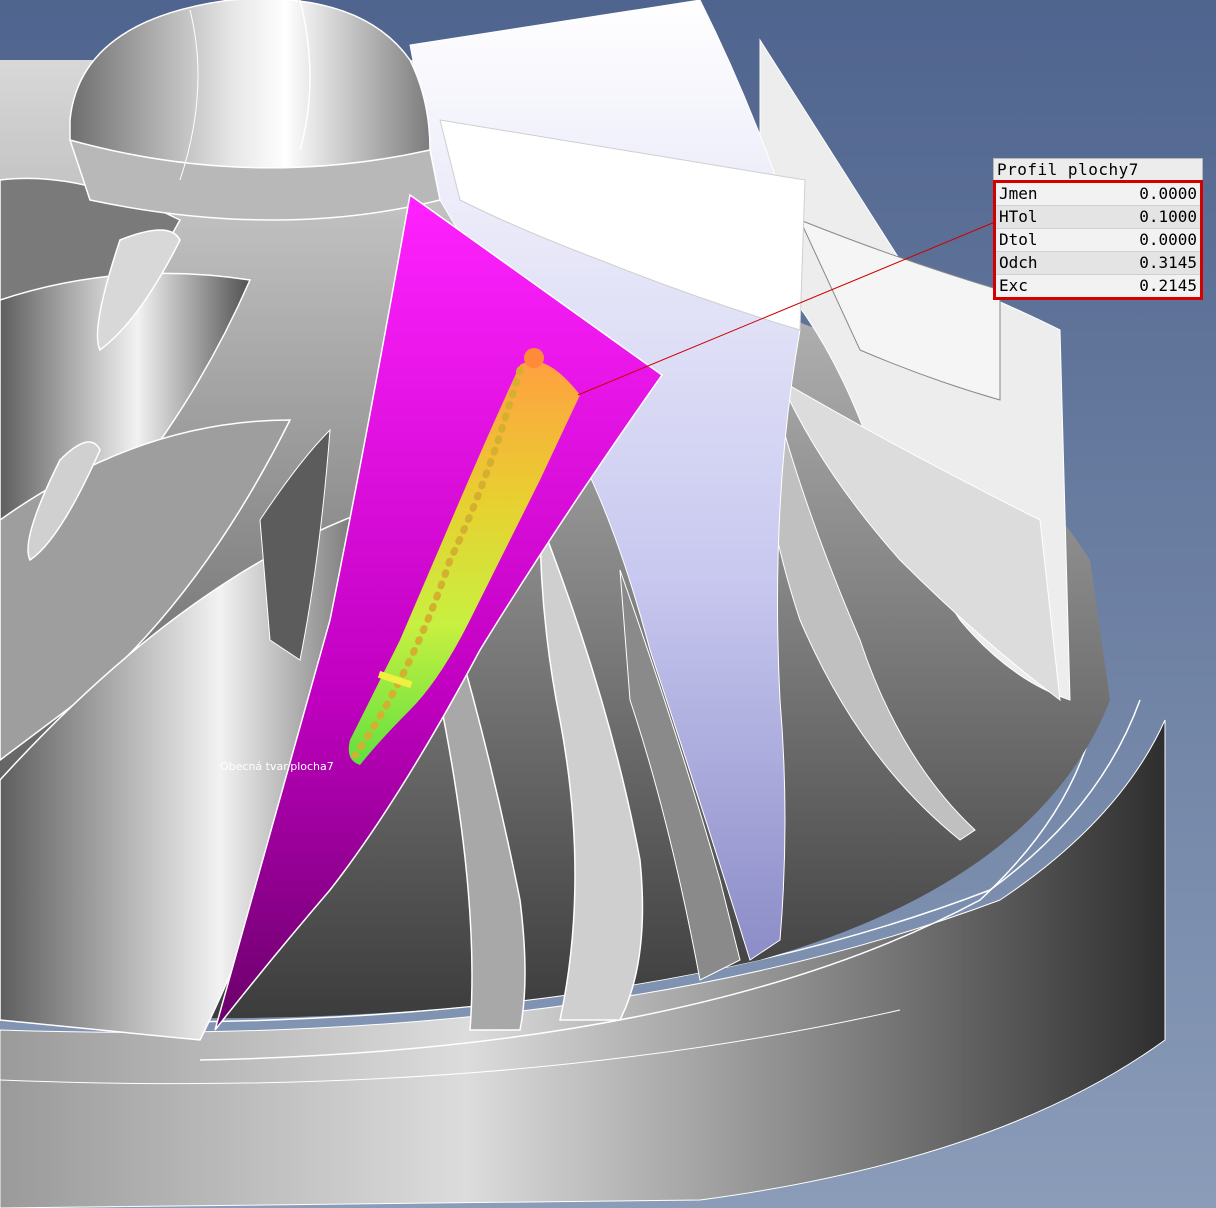 The width and height of the screenshot is (1216, 1208). I want to click on row-value: 0.3145, so click(1168, 262).